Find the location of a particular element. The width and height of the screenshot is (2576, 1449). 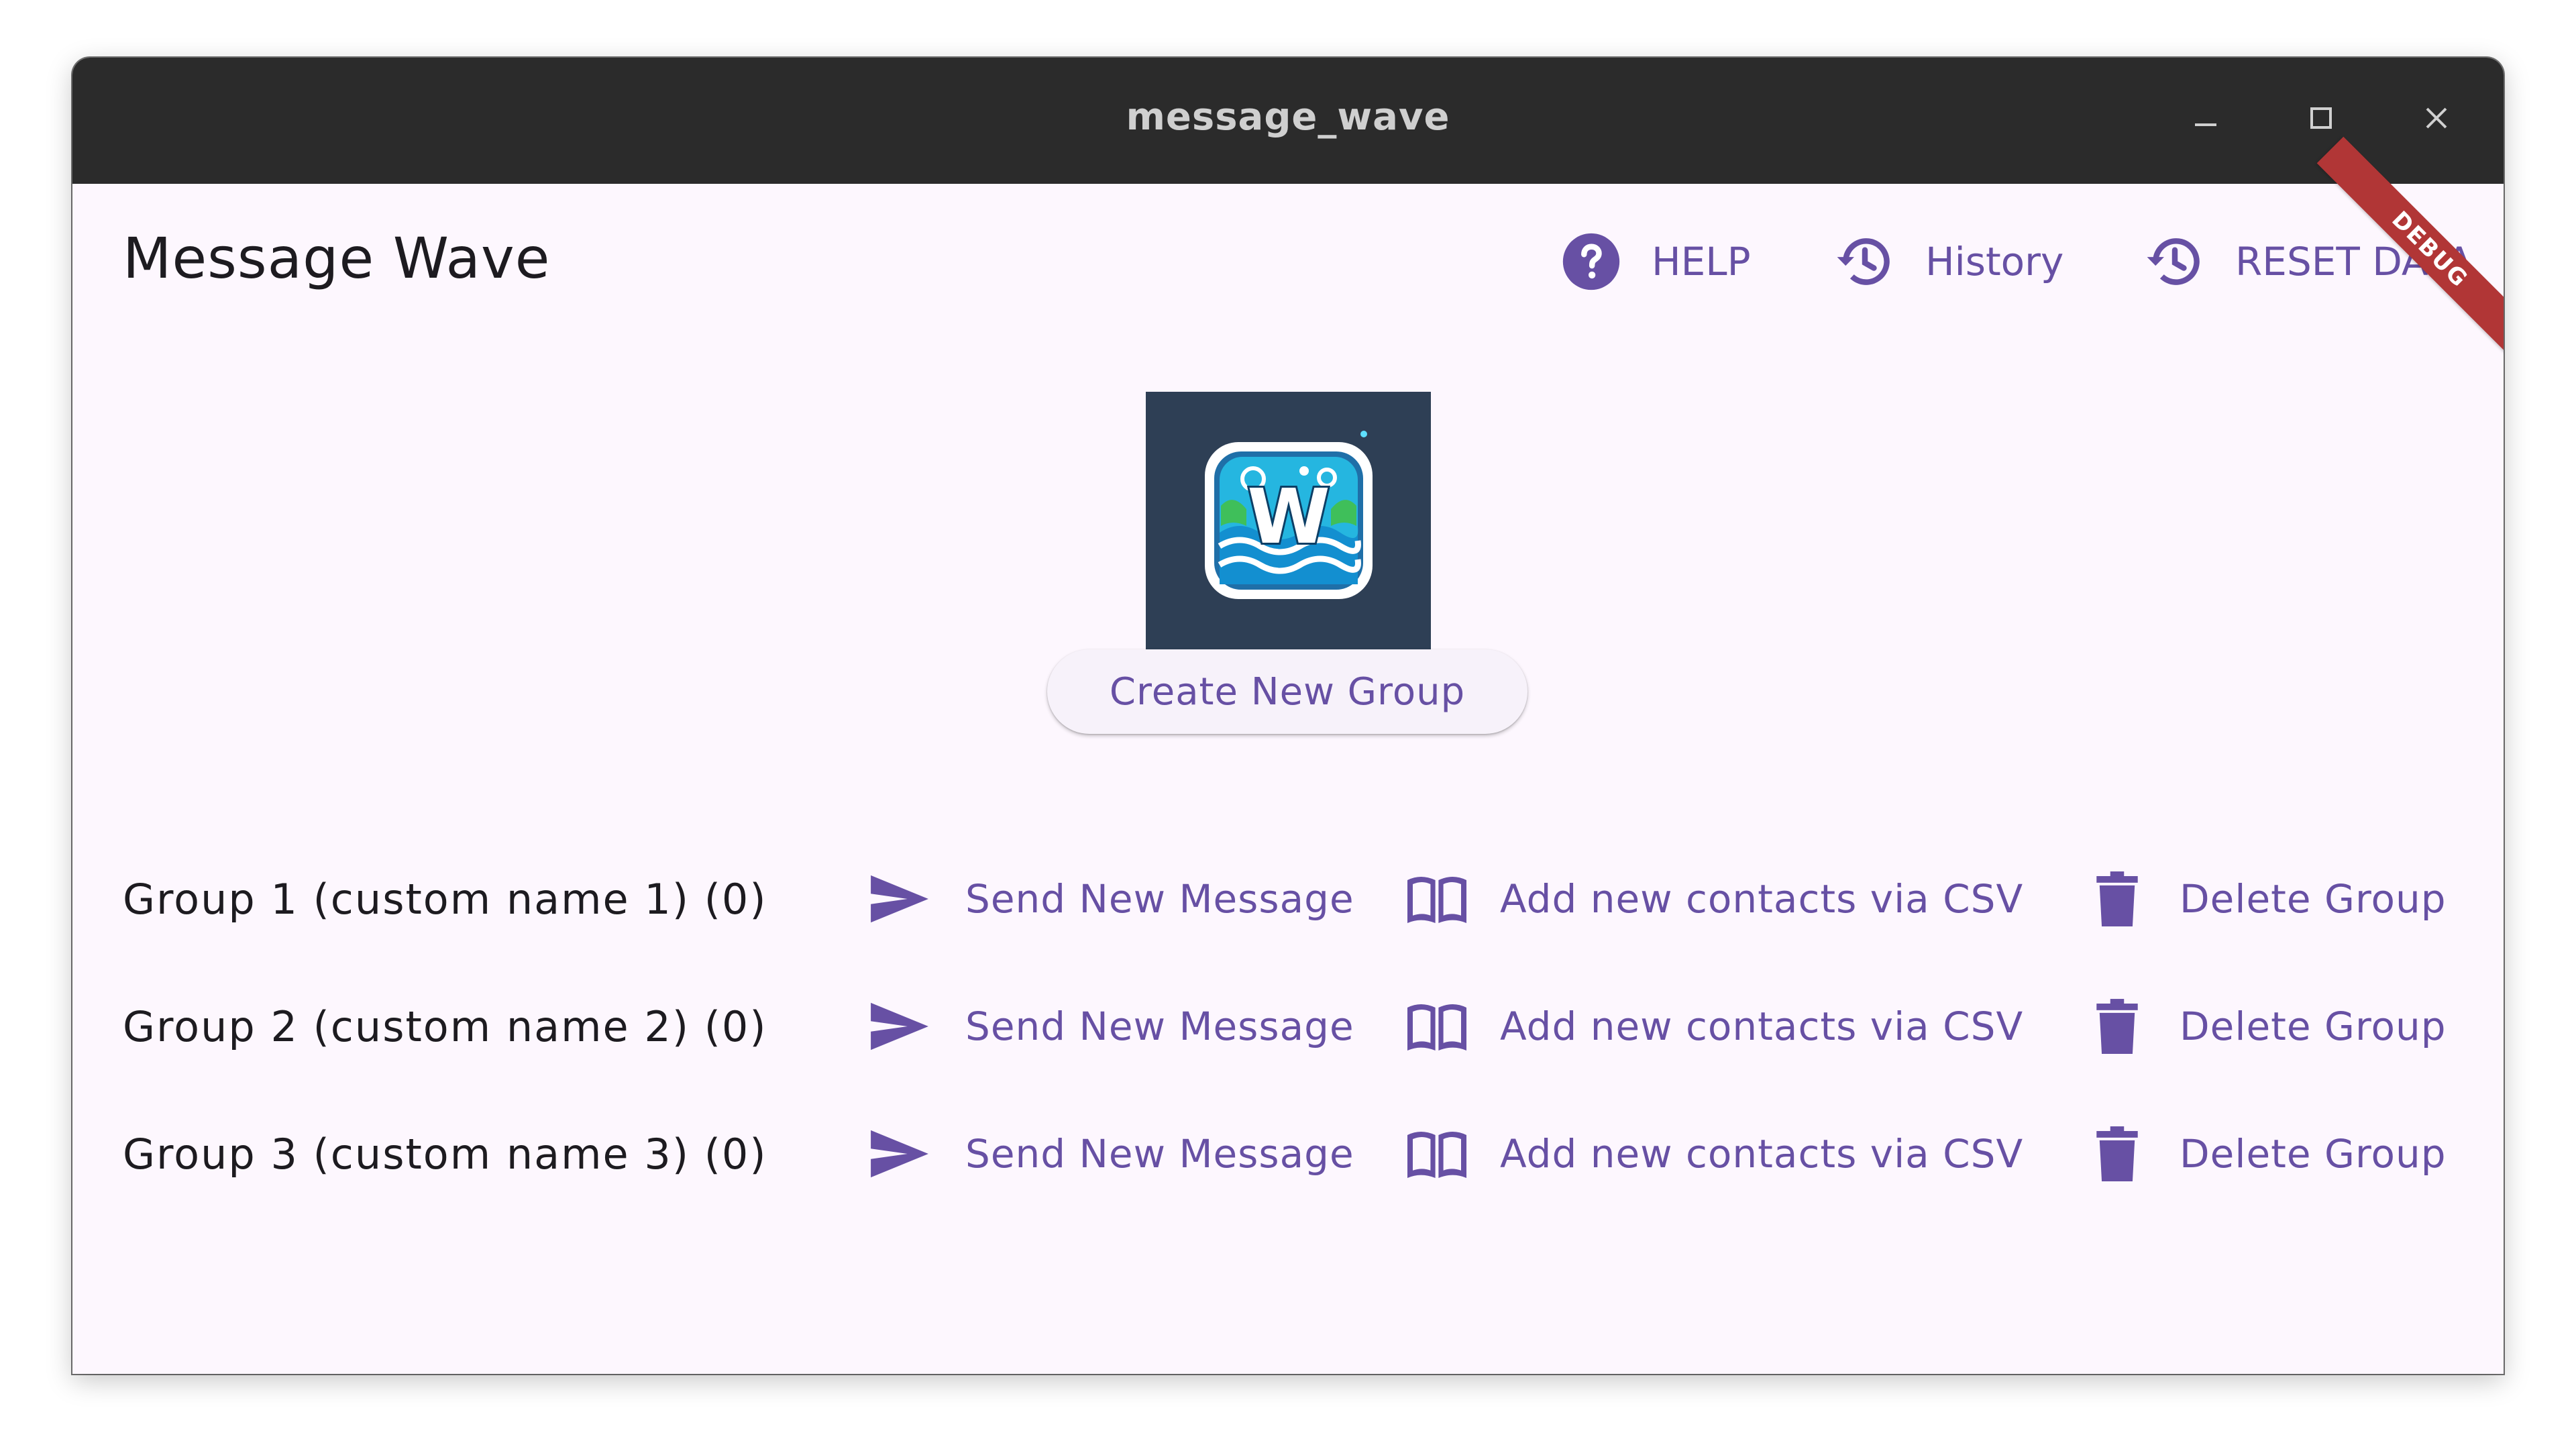

window-title: message_wave is located at coordinates (1288, 117).